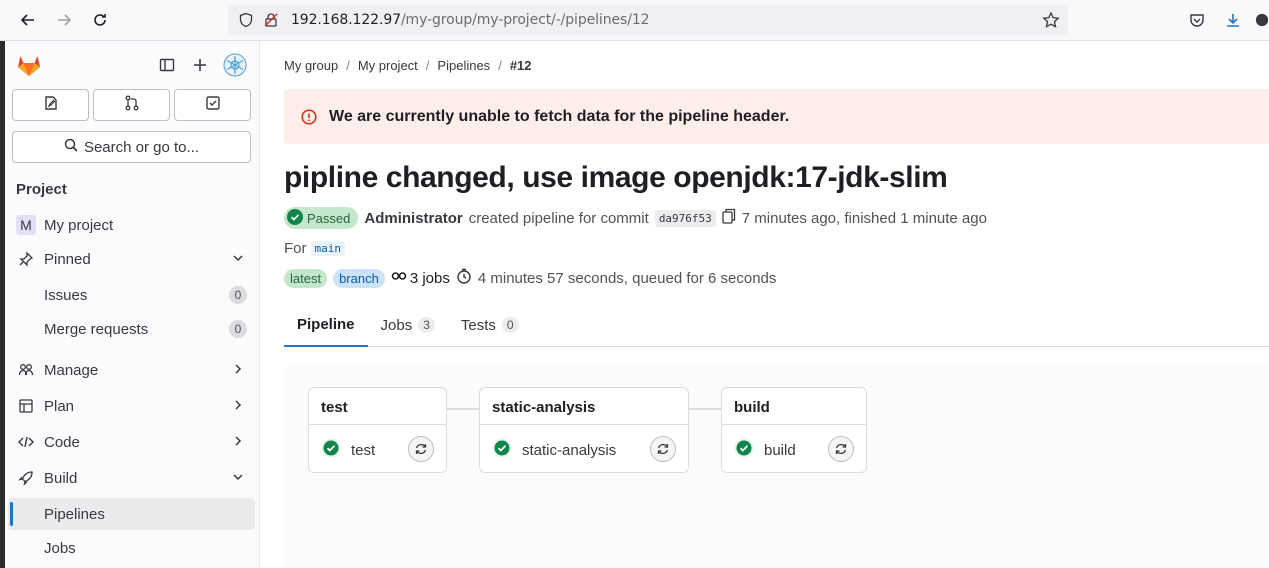 The image size is (1269, 568). What do you see at coordinates (399, 278) in the screenshot?
I see `pipeline-icon` at bounding box center [399, 278].